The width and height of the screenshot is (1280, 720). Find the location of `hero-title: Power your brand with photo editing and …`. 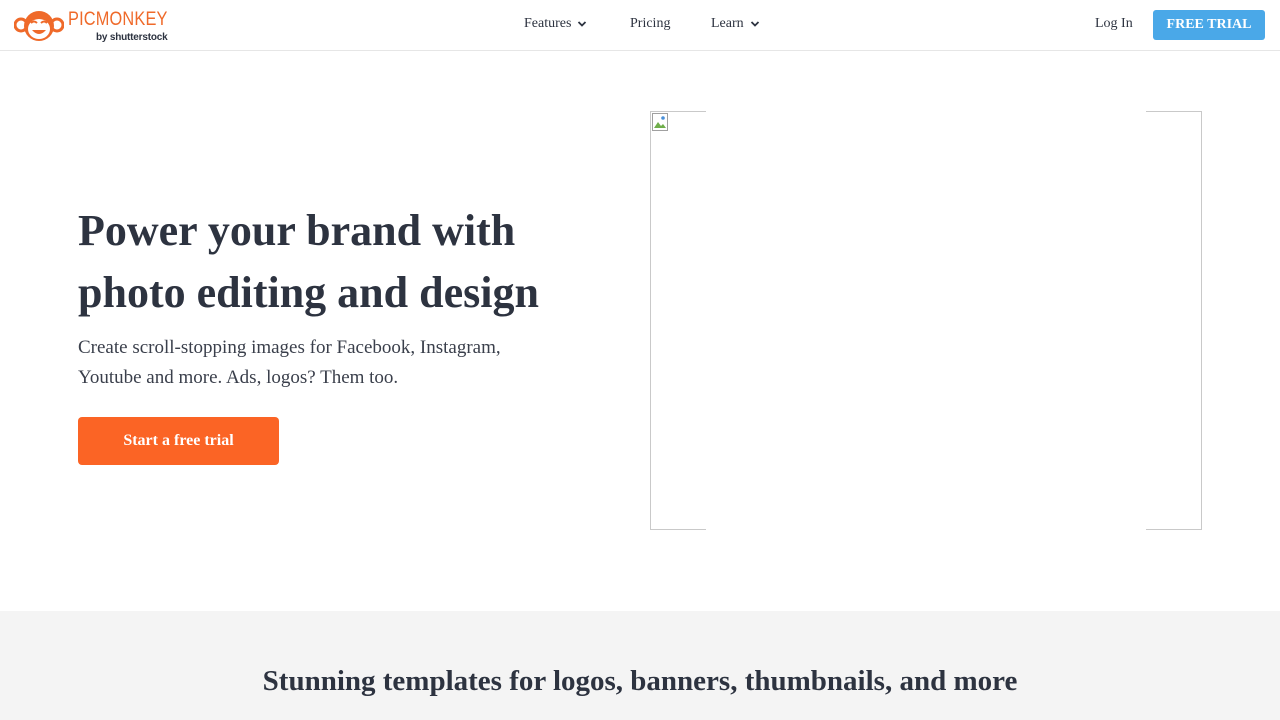

hero-title: Power your brand with photo editing and … is located at coordinates (308, 261).